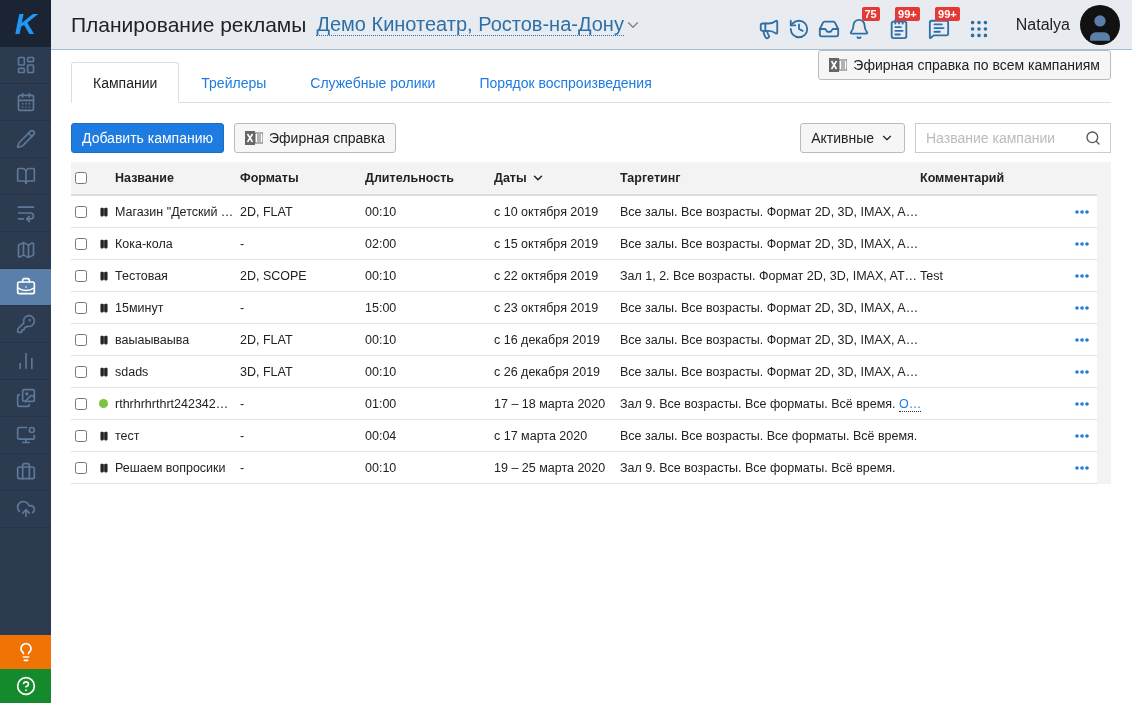  Describe the element at coordinates (153, 339) in the screenshot. I see `table-cell-text: ваыаываыва` at that location.